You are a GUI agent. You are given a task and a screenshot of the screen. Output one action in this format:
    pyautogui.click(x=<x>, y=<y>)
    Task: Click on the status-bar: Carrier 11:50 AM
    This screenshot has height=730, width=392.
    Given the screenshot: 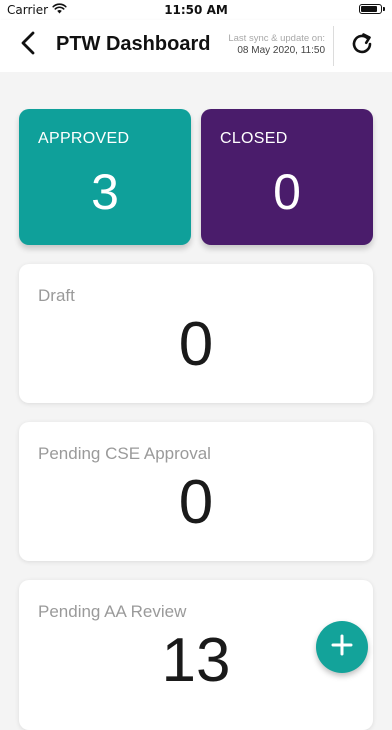 What is the action you would take?
    pyautogui.click(x=196, y=10)
    